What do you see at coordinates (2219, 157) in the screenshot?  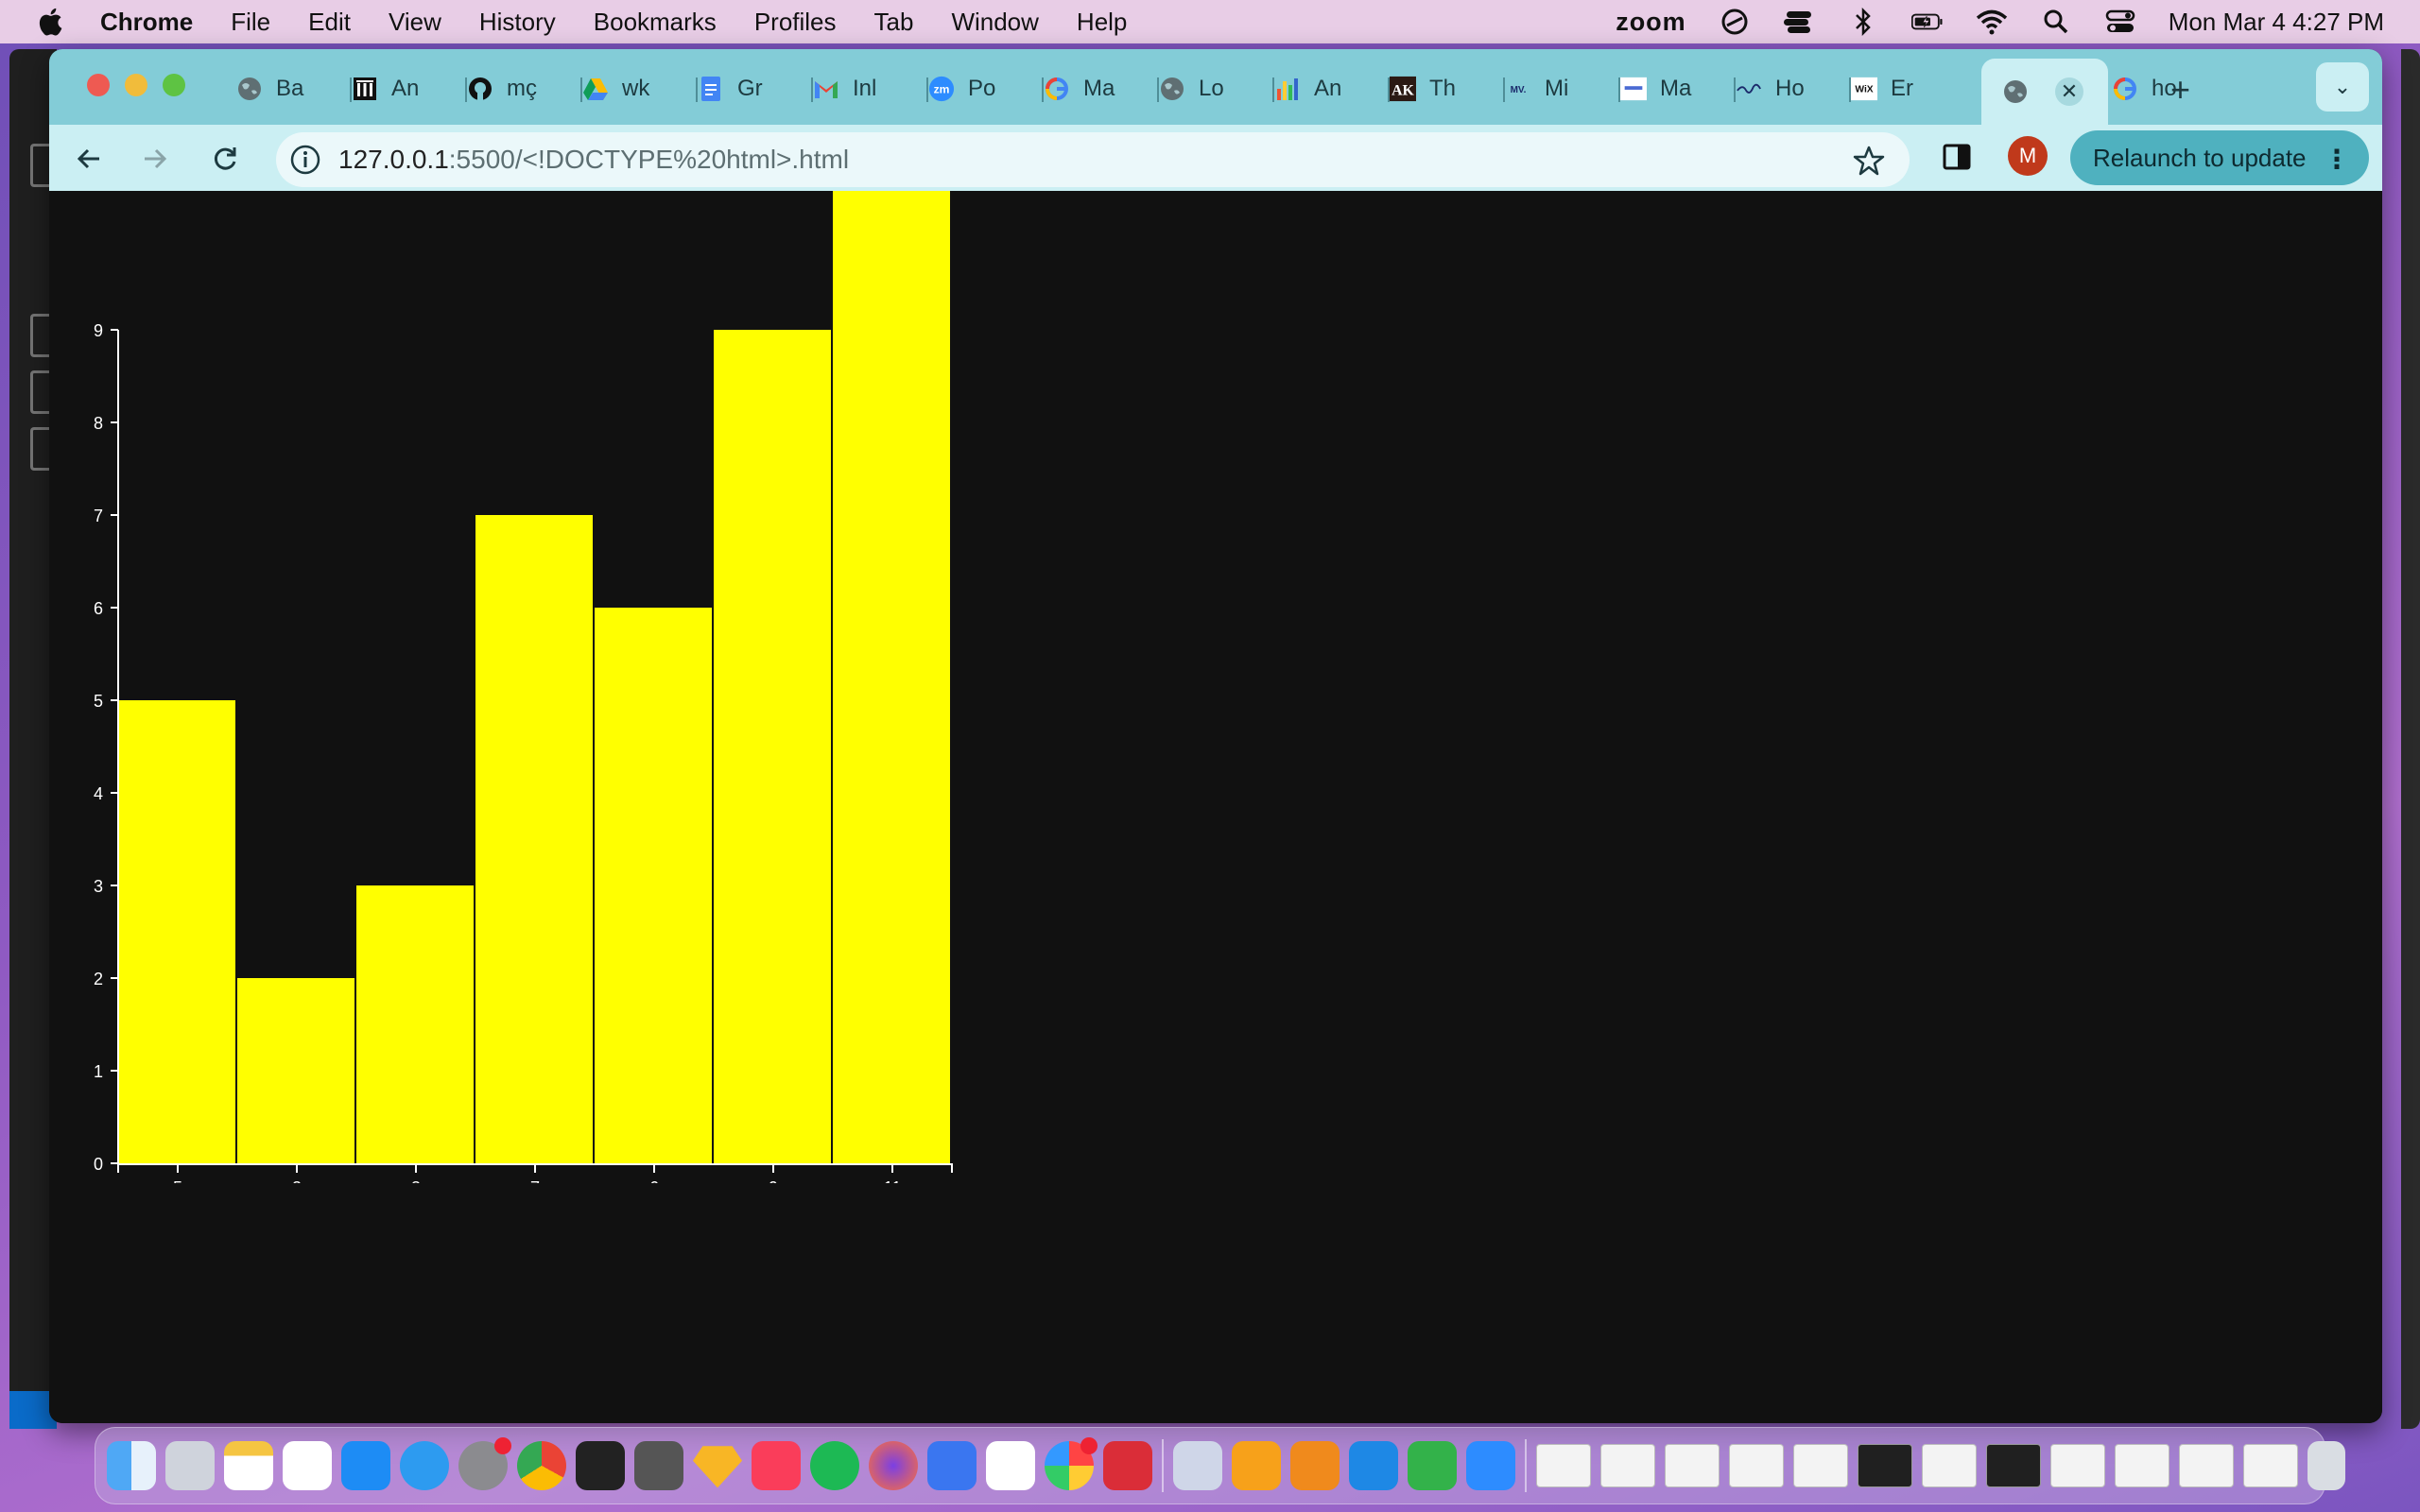 I see `relaunch-update-button: Relaunch to update ⋮` at bounding box center [2219, 157].